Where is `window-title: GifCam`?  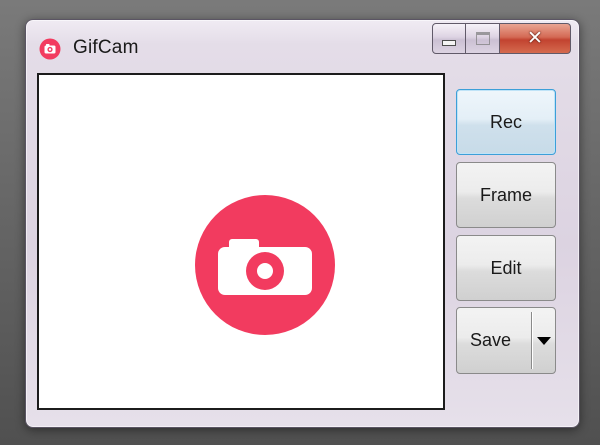 window-title: GifCam is located at coordinates (106, 47).